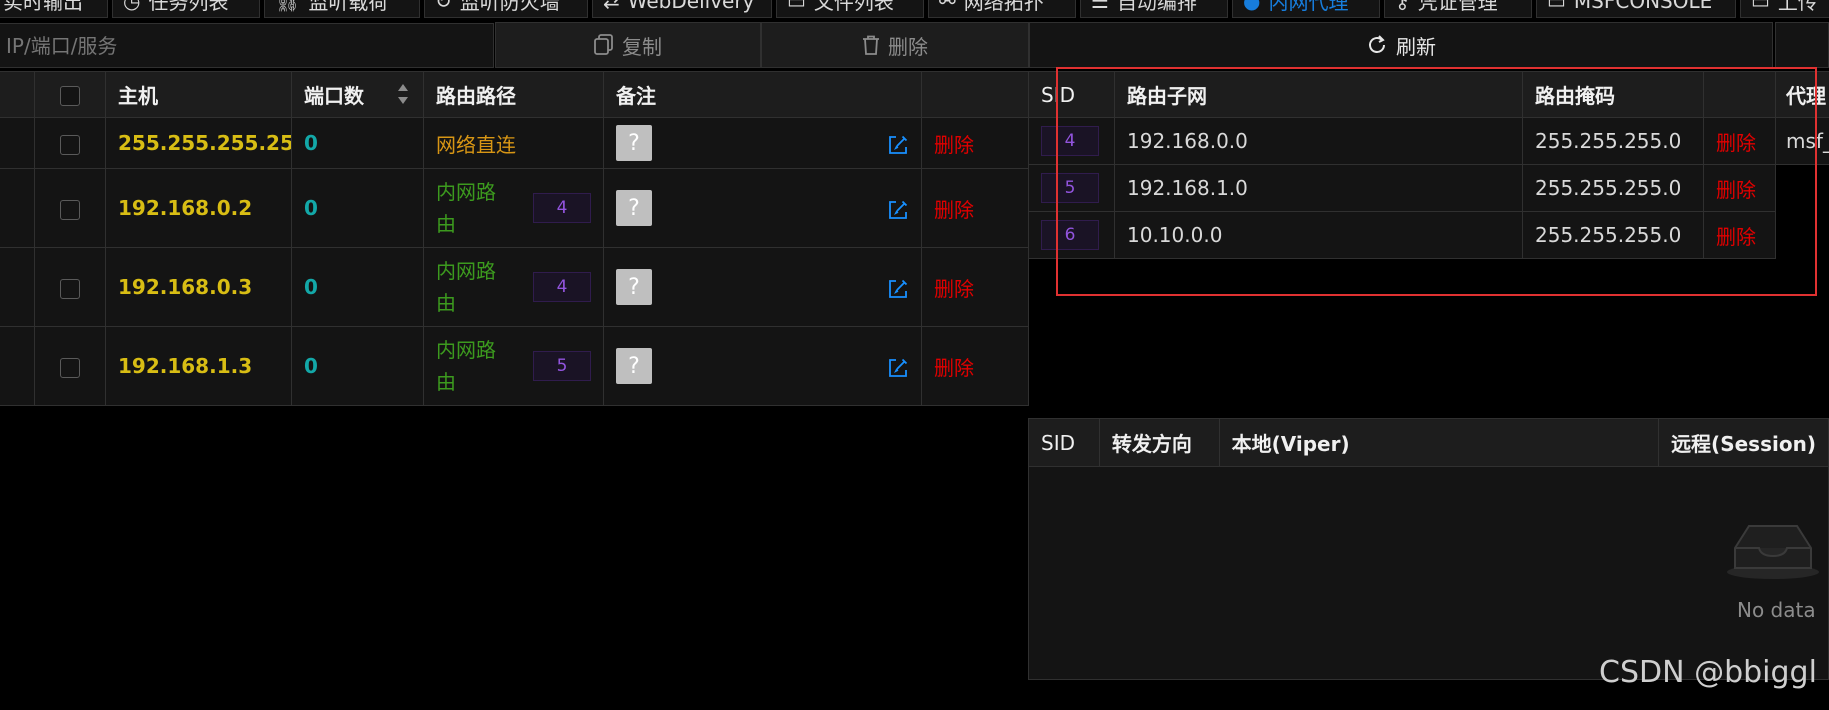 The width and height of the screenshot is (1829, 710). What do you see at coordinates (853, 7) in the screenshot?
I see `tab-label: 文件列表` at bounding box center [853, 7].